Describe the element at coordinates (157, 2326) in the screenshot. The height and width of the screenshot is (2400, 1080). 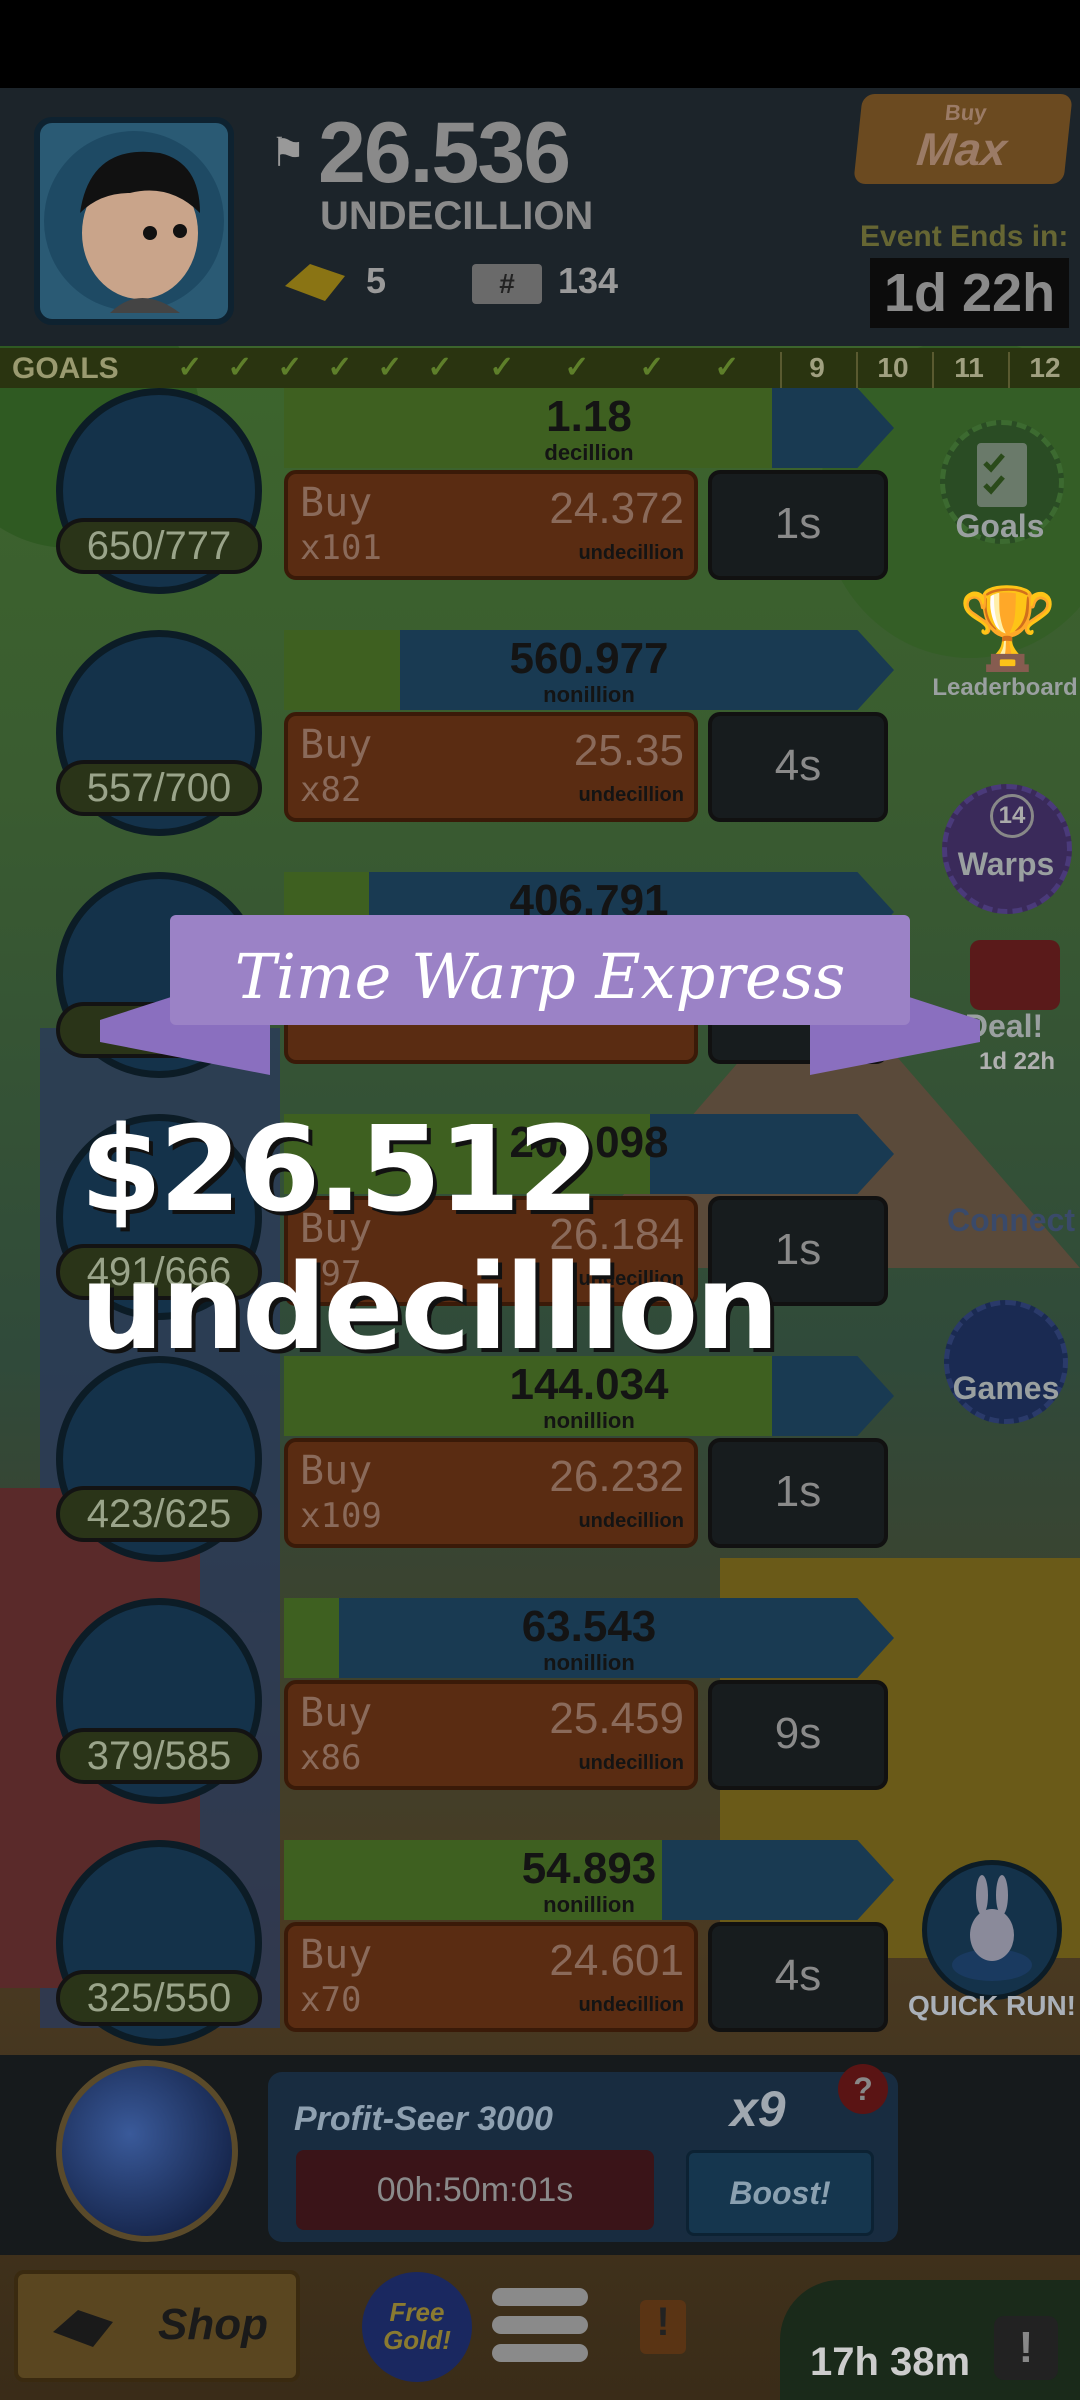
I see `shop-button: Shop` at that location.